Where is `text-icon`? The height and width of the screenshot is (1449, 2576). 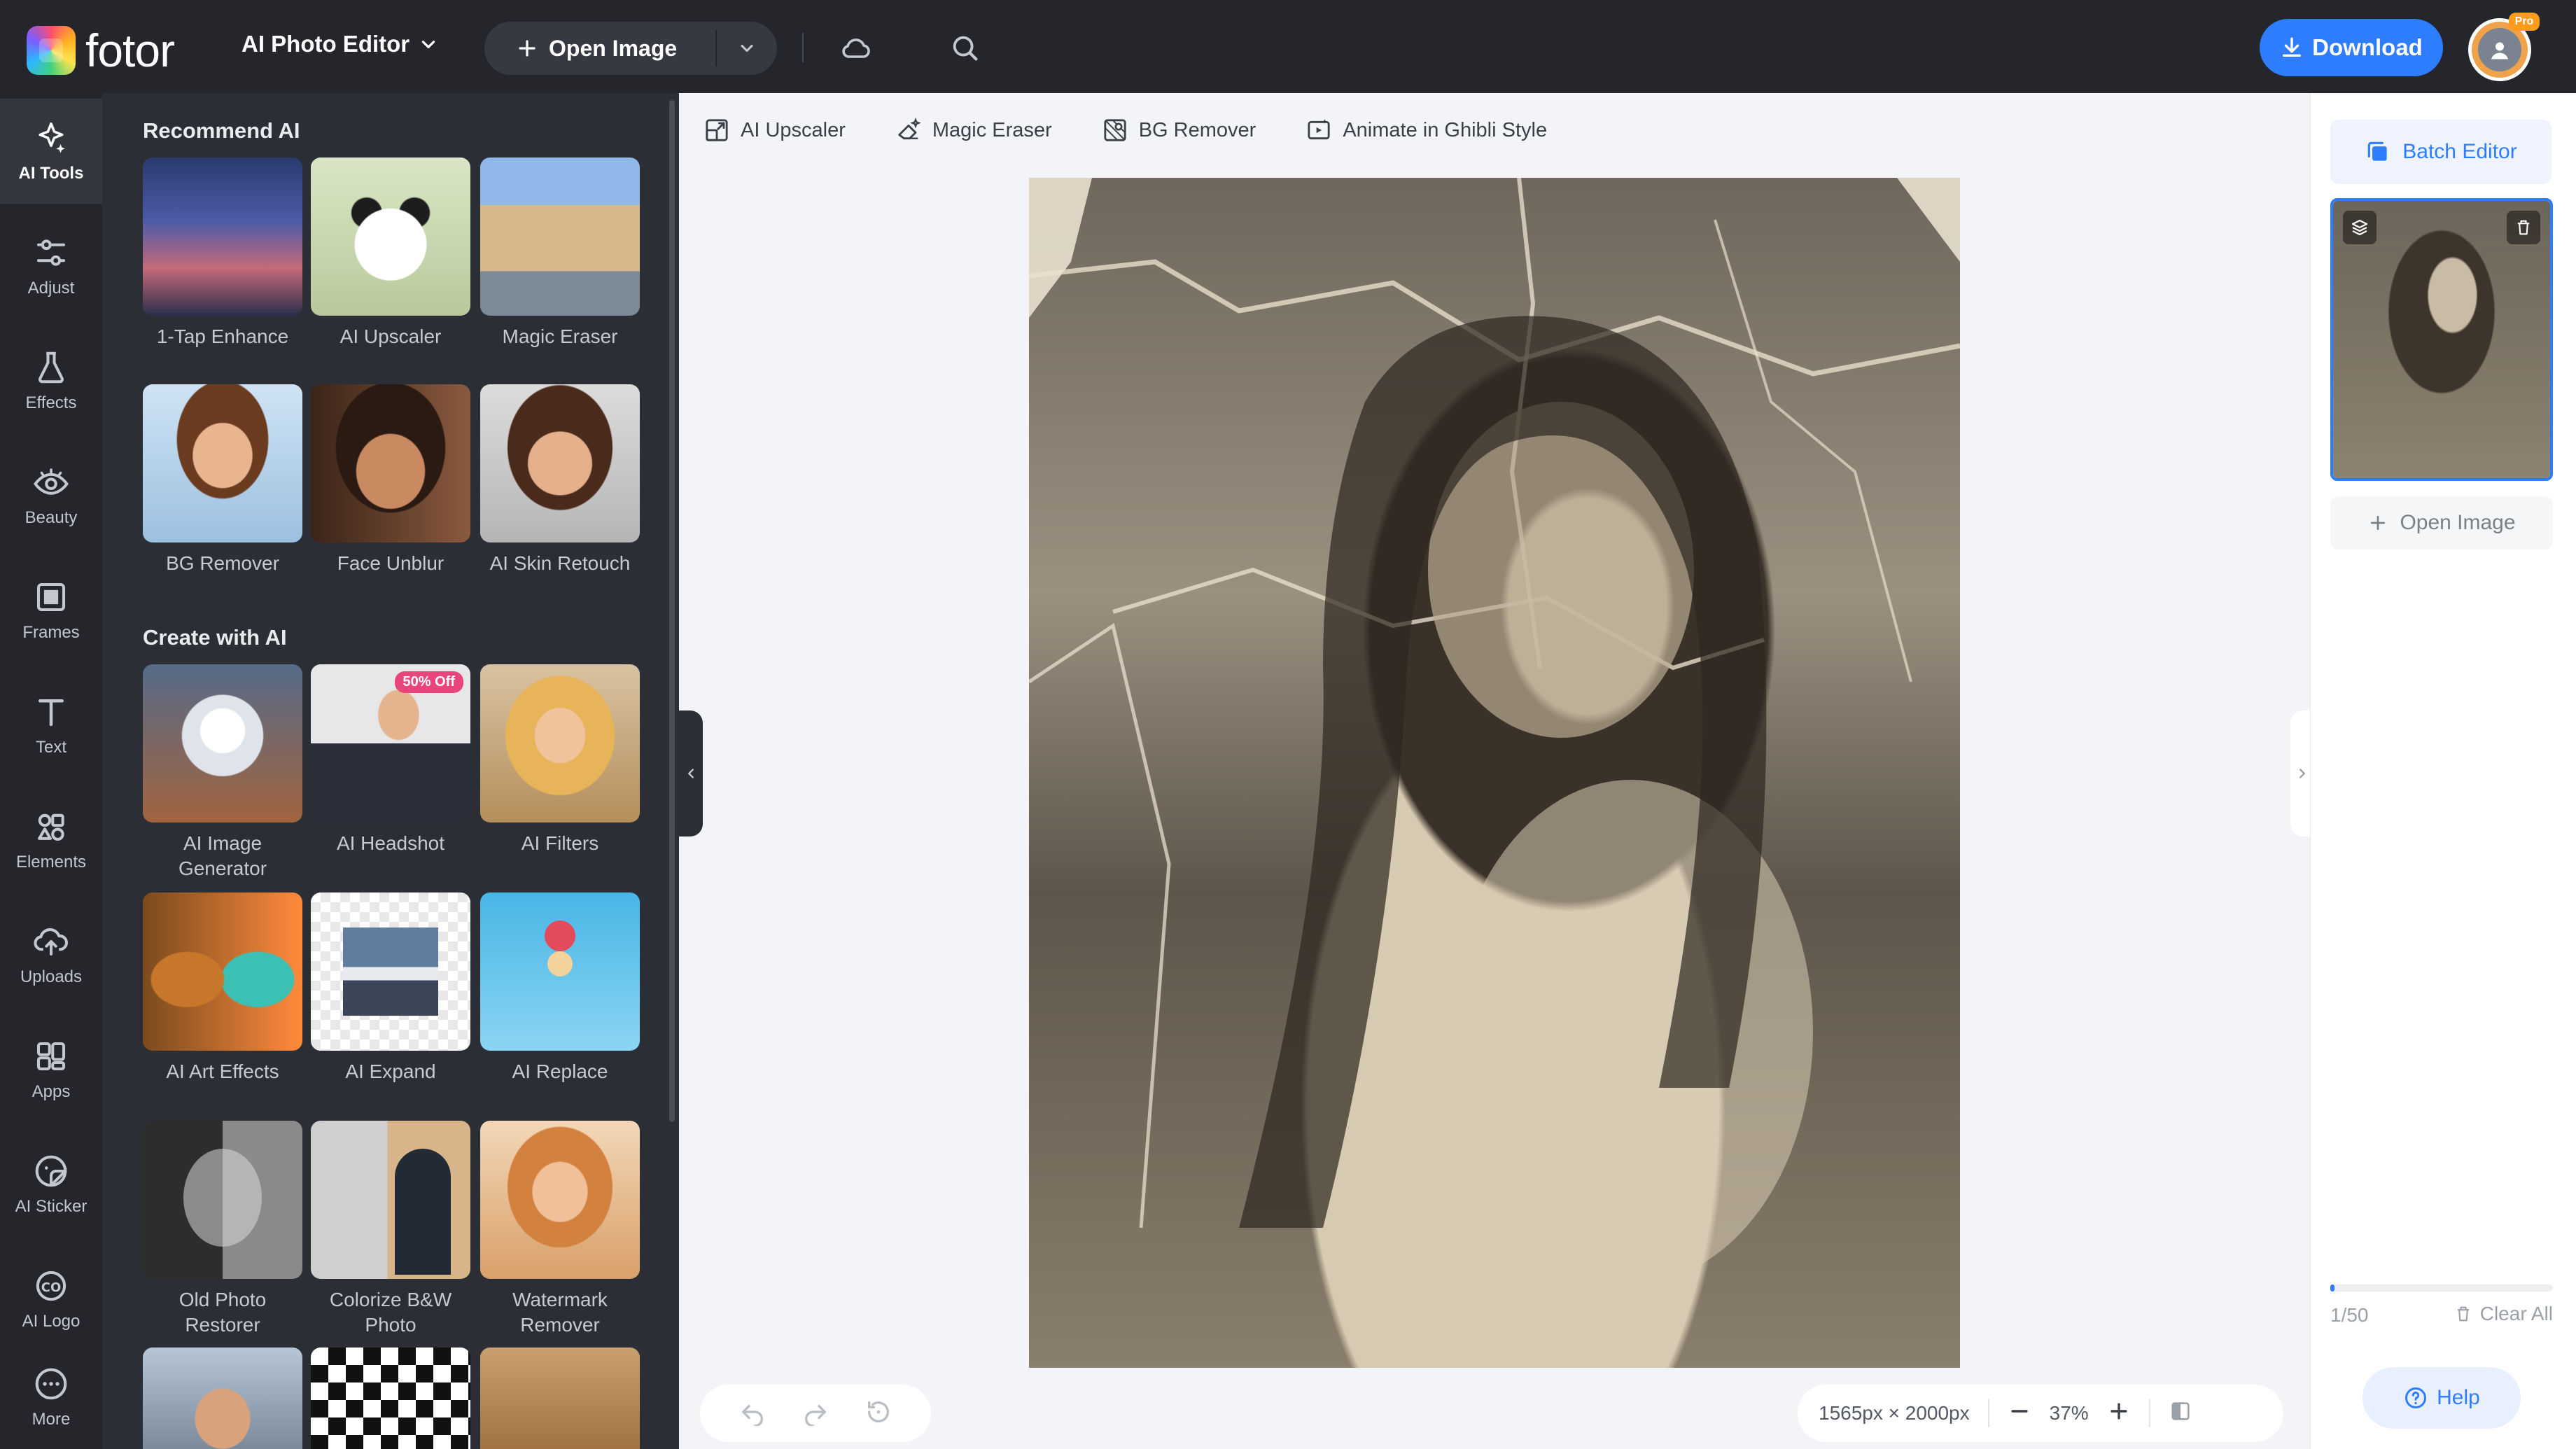 text-icon is located at coordinates (51, 713).